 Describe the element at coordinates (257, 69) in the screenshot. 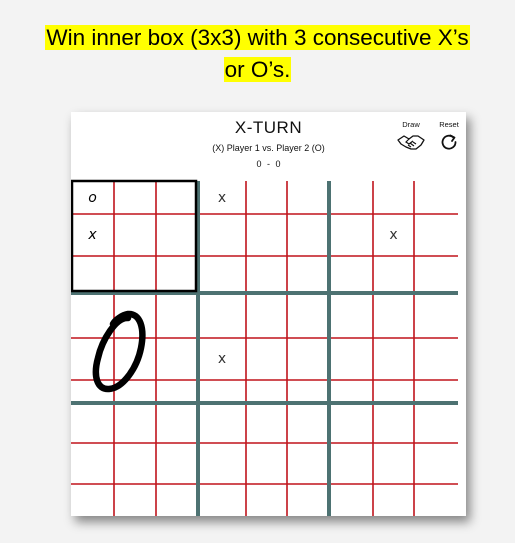

I see `instruction-line-2: or O’s.` at that location.